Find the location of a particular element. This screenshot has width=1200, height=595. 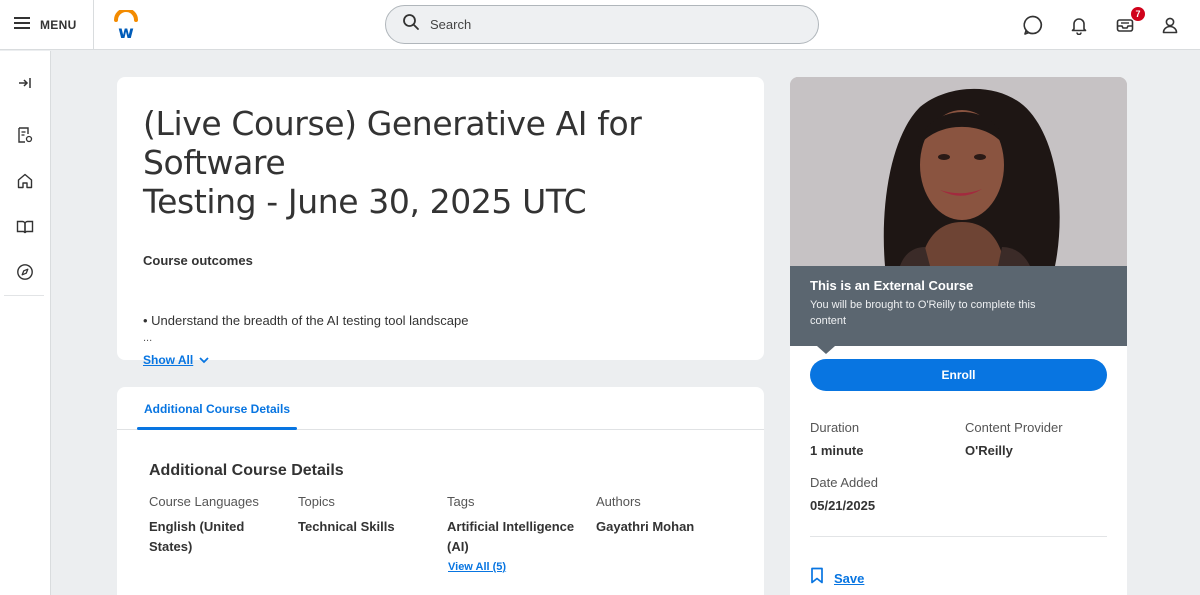

menu-icon is located at coordinates (23, 25).